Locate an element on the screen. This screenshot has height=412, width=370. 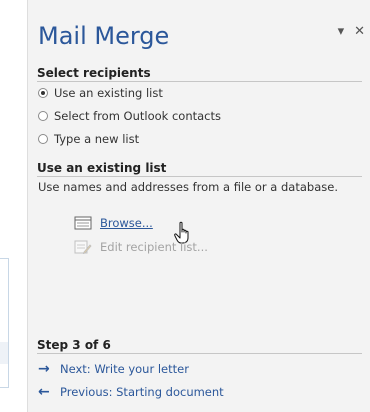
close-icon: ✕ is located at coordinates (359, 32).